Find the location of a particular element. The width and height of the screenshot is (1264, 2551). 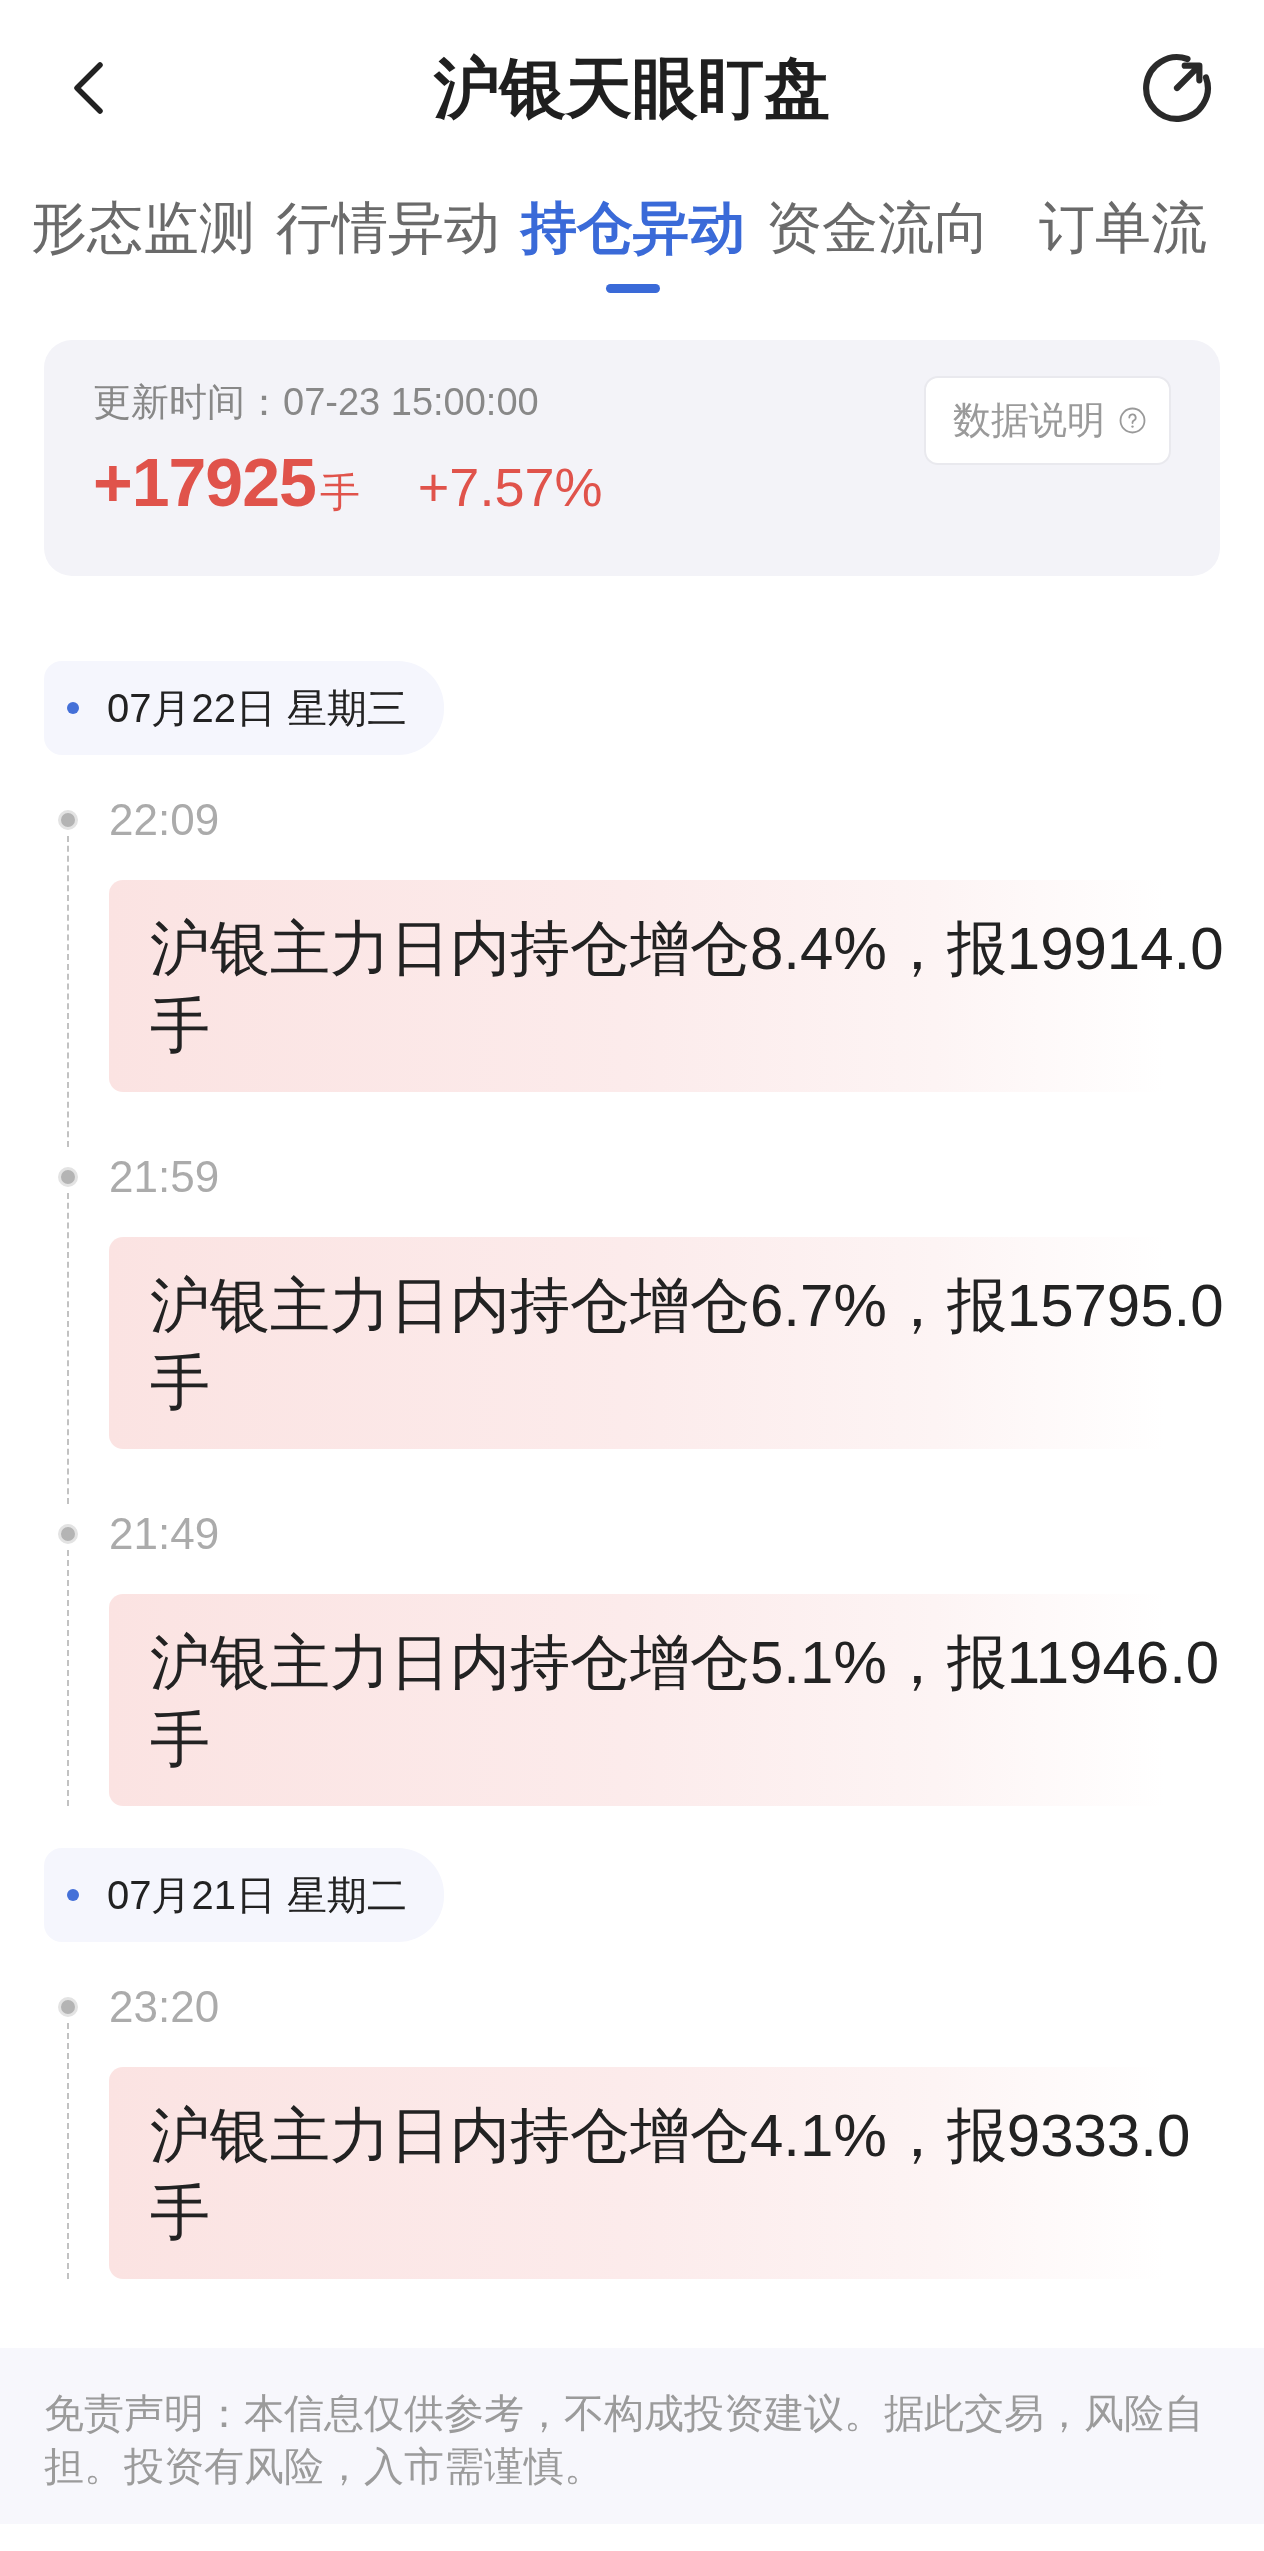

tab: 行情异动 is located at coordinates (387, 243).